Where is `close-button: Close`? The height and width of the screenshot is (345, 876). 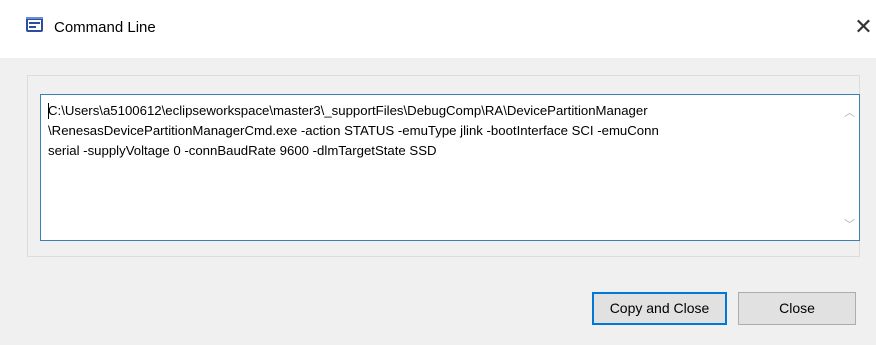
close-button: Close is located at coordinates (797, 308).